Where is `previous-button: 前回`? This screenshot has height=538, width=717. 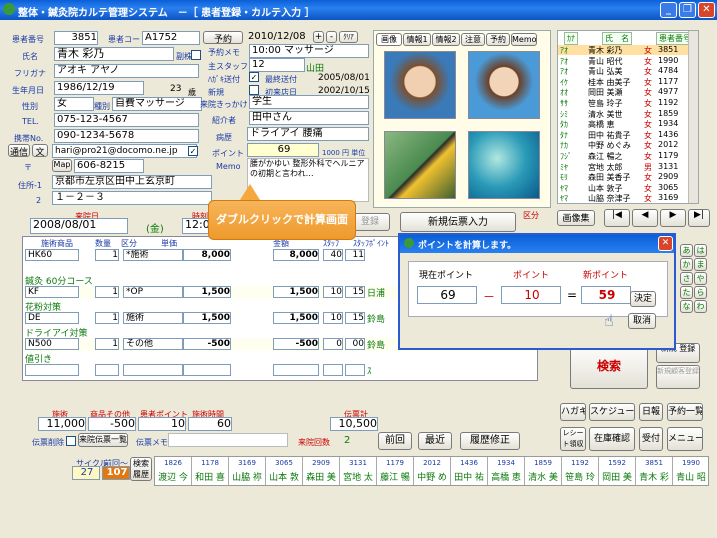 previous-button: 前回 is located at coordinates (395, 441).